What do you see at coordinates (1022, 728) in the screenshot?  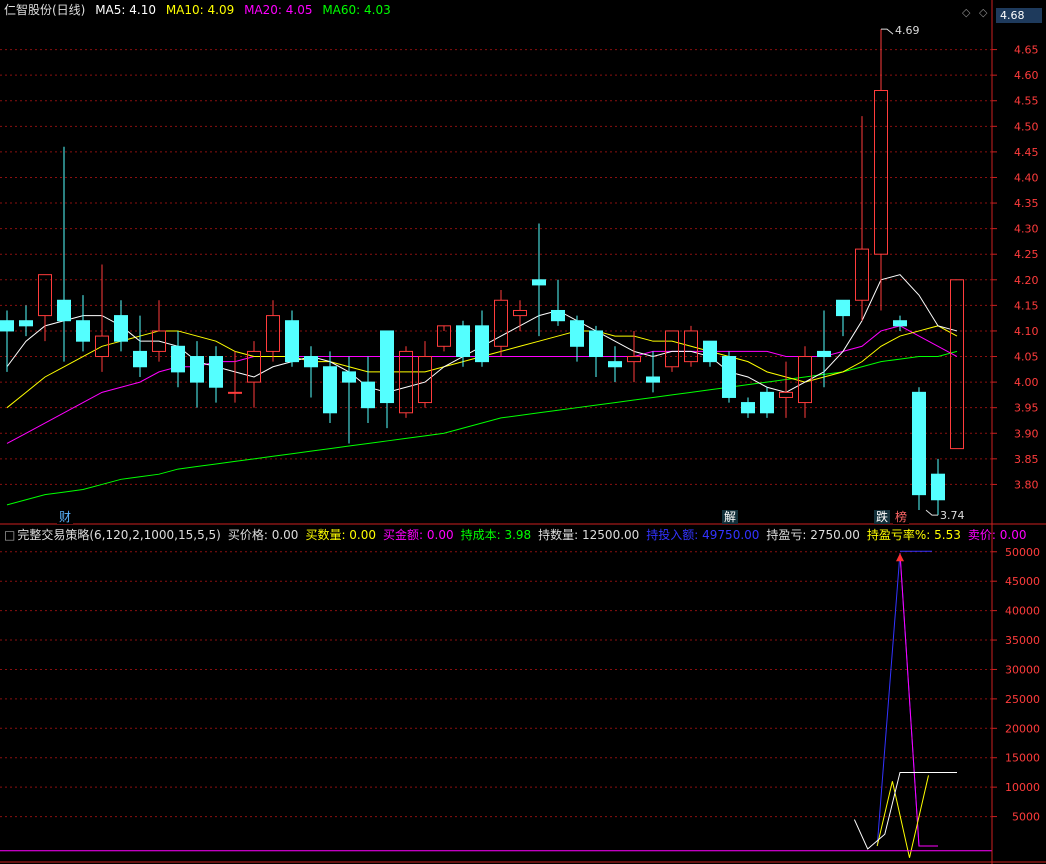 I see `y-tick-label: 20000` at bounding box center [1022, 728].